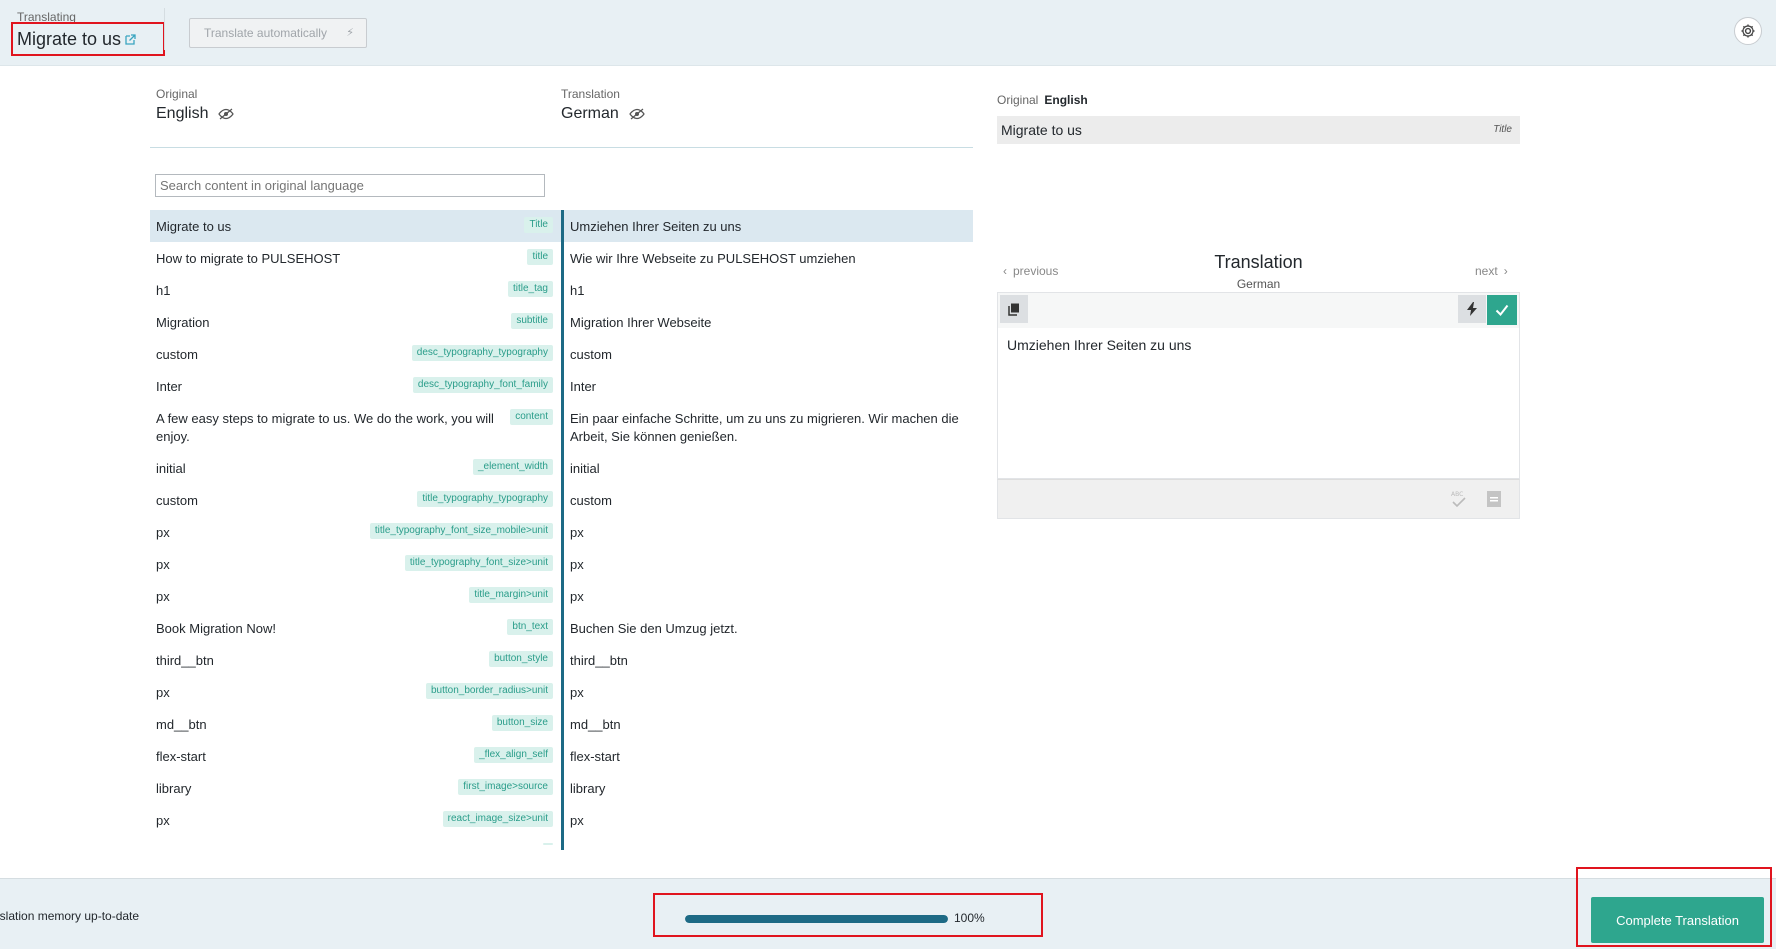 This screenshot has height=949, width=1776. Describe the element at coordinates (355, 290) in the screenshot. I see `original-cell: h1 title_tag` at that location.